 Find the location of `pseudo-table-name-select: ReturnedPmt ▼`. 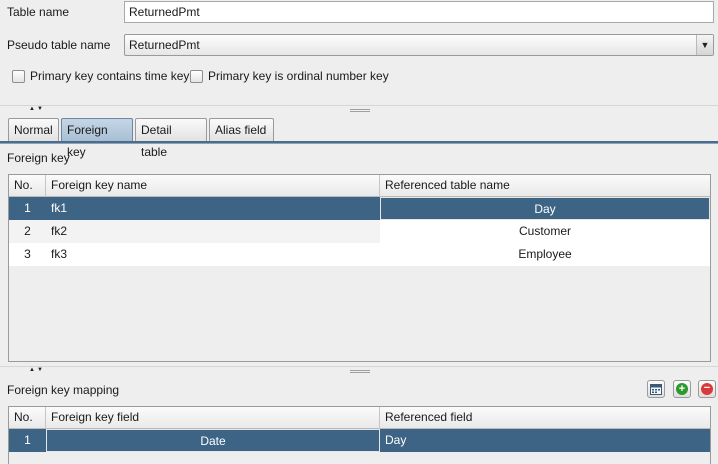

pseudo-table-name-select: ReturnedPmt ▼ is located at coordinates (419, 45).